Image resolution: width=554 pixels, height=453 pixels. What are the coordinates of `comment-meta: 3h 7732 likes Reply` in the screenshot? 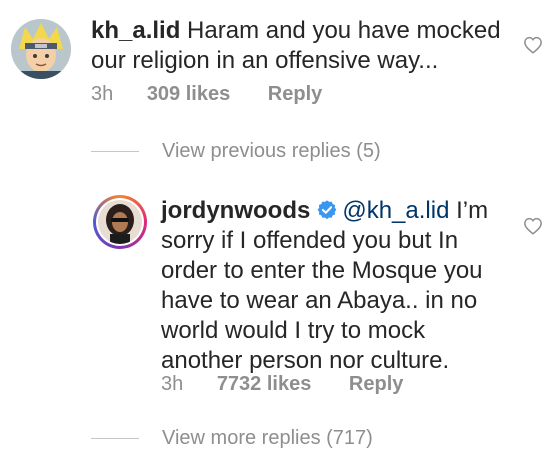 It's located at (282, 384).